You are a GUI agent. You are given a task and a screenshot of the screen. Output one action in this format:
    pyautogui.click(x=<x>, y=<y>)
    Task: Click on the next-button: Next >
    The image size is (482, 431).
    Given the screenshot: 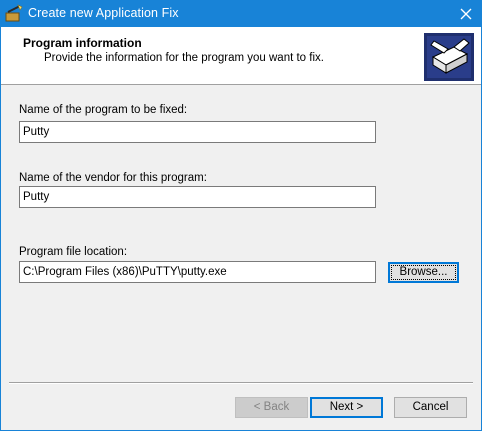 What is the action you would take?
    pyautogui.click(x=346, y=407)
    